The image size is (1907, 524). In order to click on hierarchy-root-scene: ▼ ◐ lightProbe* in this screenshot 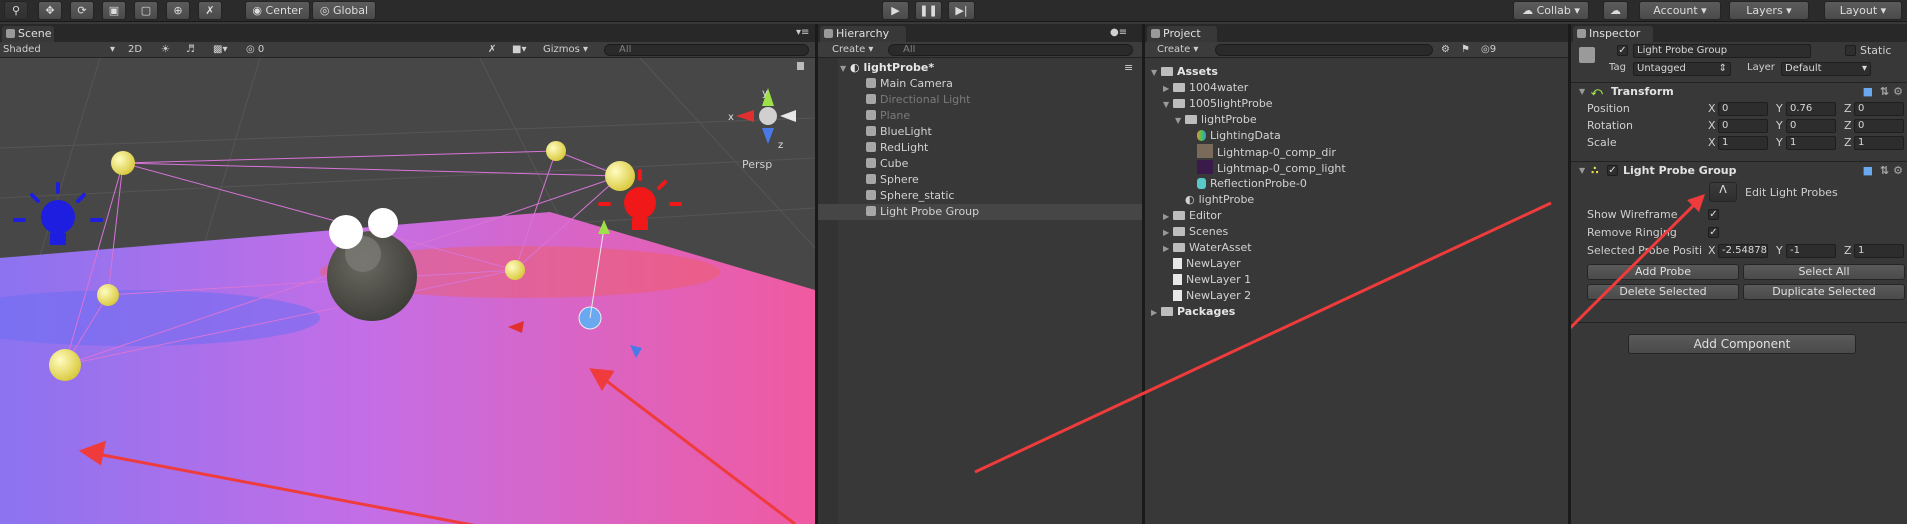, I will do `click(887, 68)`.